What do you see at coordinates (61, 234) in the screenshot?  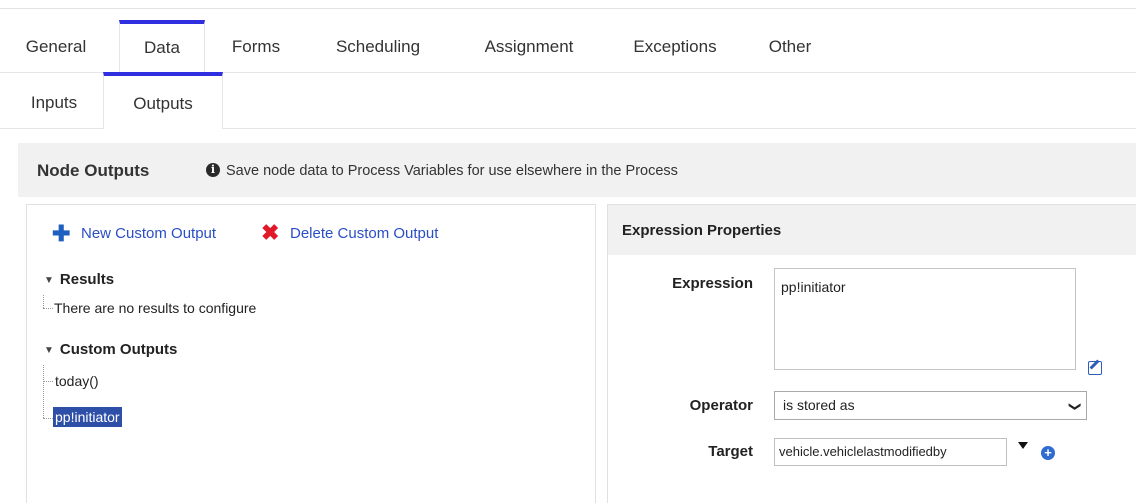 I see `plus-icon: ✚` at bounding box center [61, 234].